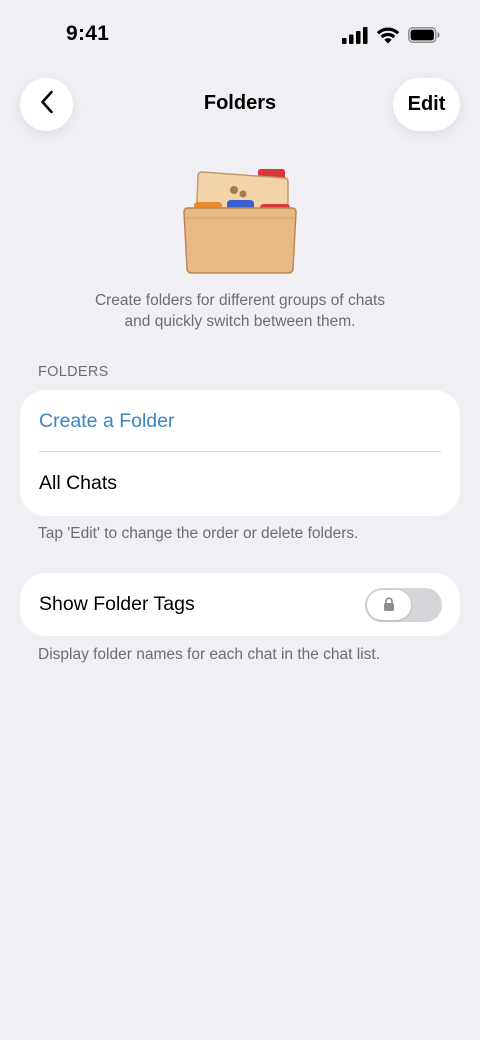  Describe the element at coordinates (426, 104) in the screenshot. I see `edit-button: Edit` at that location.